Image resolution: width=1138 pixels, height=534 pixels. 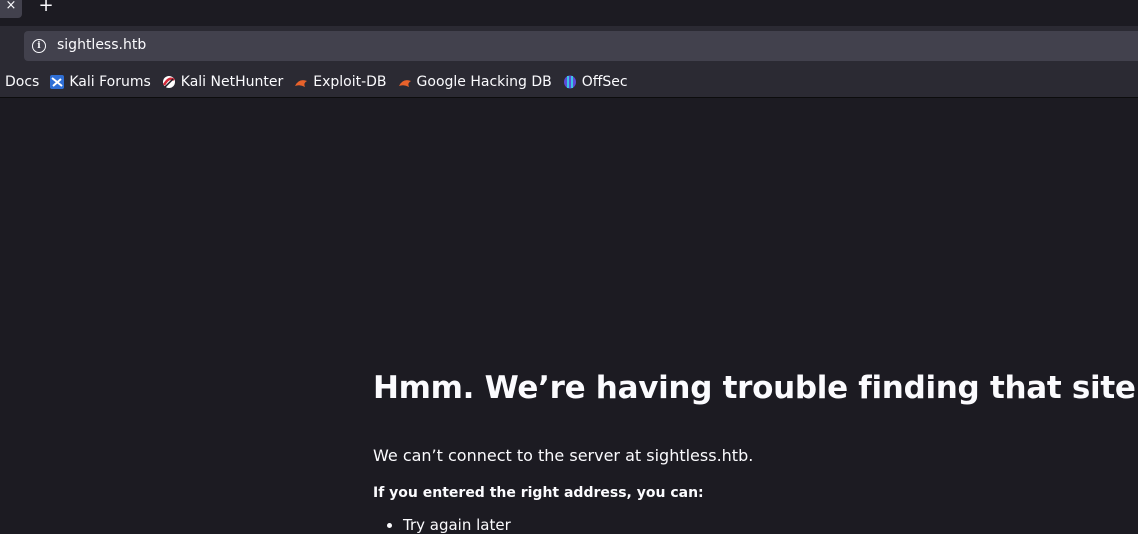 I want to click on bookmark-kali-nethunter: Kali NetHunter, so click(x=222, y=82).